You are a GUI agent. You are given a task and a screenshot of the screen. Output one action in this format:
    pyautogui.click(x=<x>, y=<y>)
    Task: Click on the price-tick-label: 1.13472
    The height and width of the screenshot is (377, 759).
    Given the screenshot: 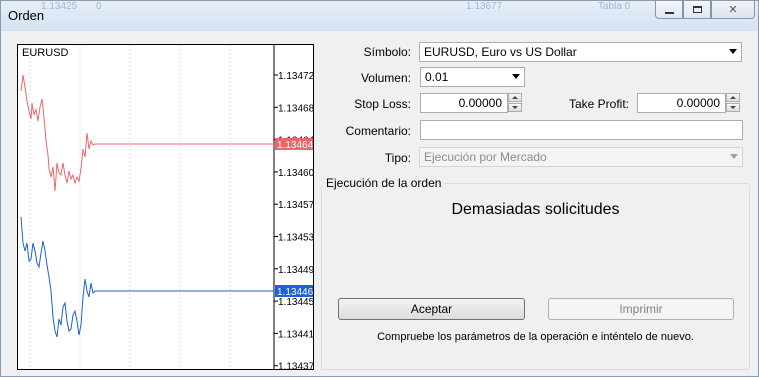 What is the action you would take?
    pyautogui.click(x=295, y=76)
    